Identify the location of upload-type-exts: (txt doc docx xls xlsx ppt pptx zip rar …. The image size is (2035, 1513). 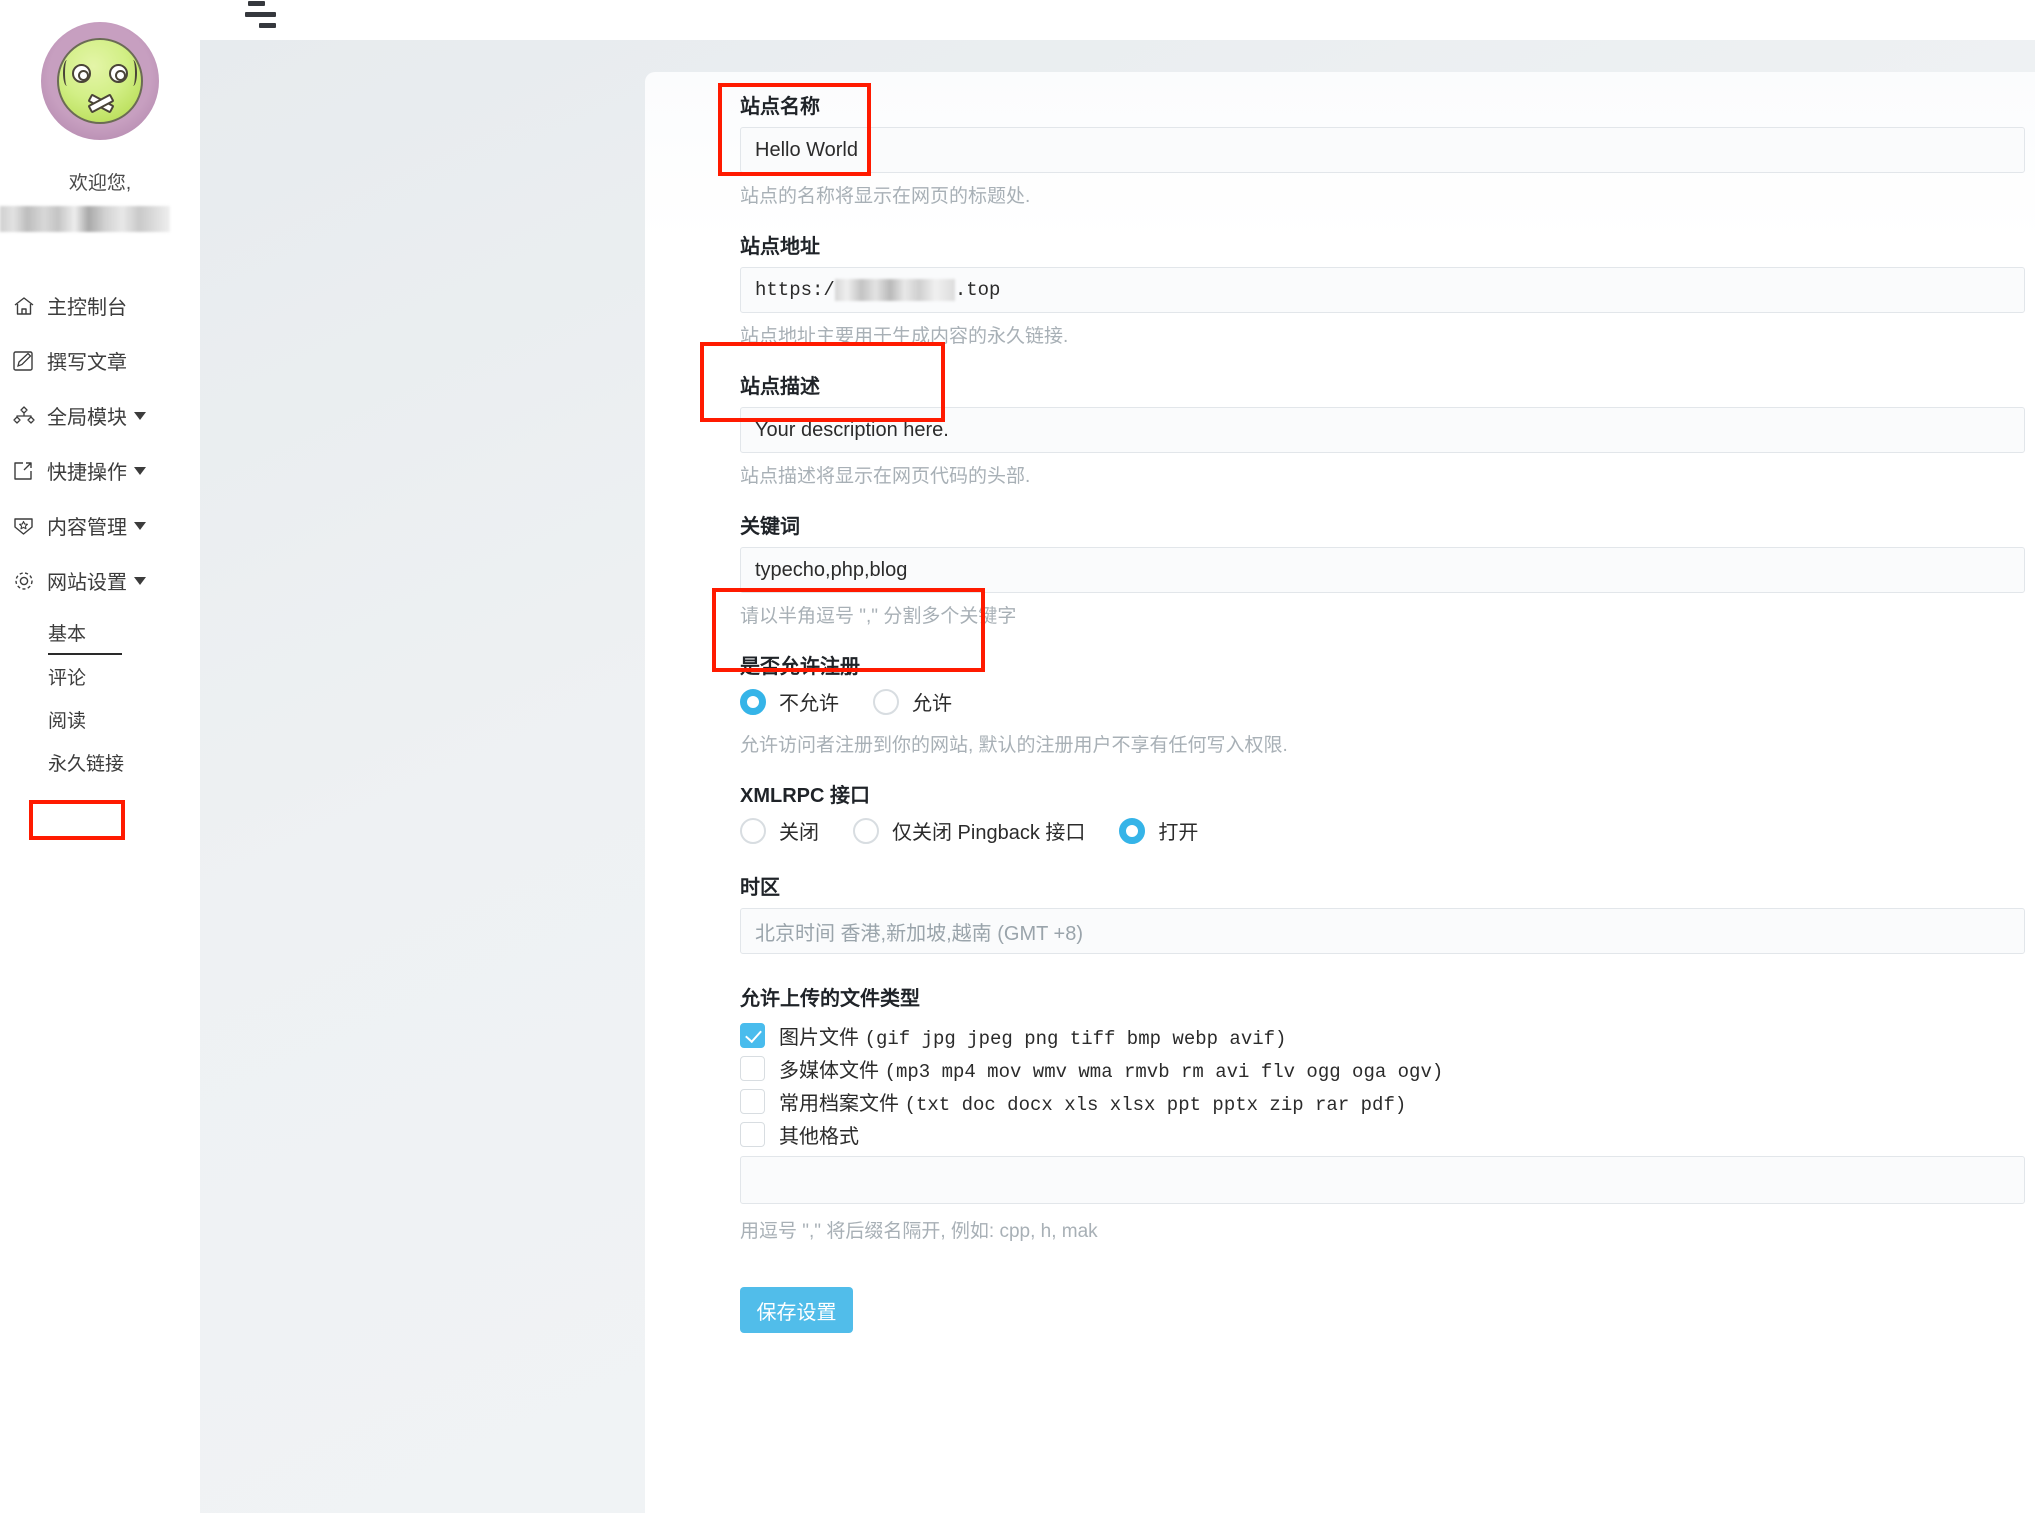
(1155, 1104).